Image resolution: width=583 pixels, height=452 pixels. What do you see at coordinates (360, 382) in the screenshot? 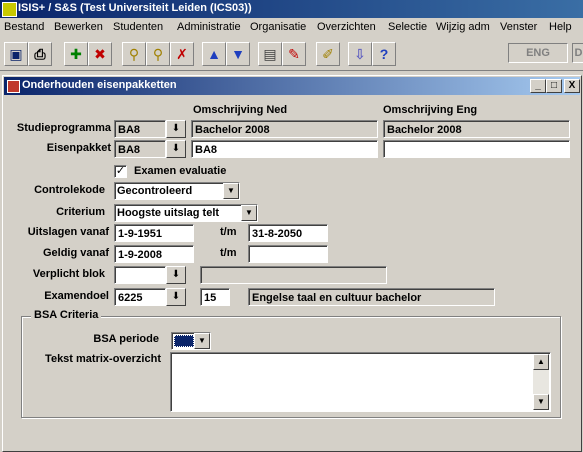
I see `tekst-matrix-textarea: ▲ ▼` at bounding box center [360, 382].